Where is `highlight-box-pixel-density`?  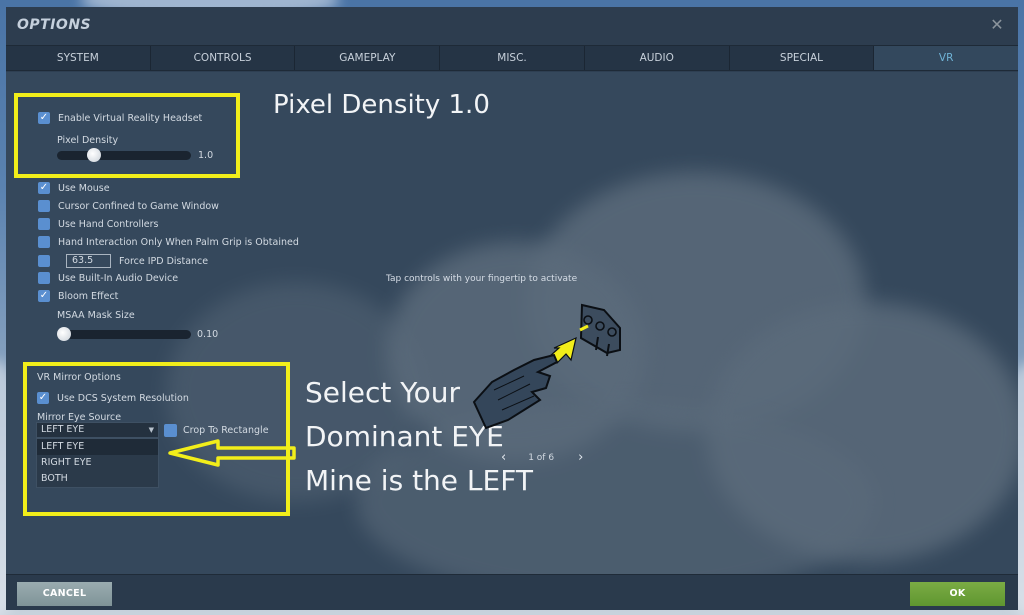 highlight-box-pixel-density is located at coordinates (127, 135).